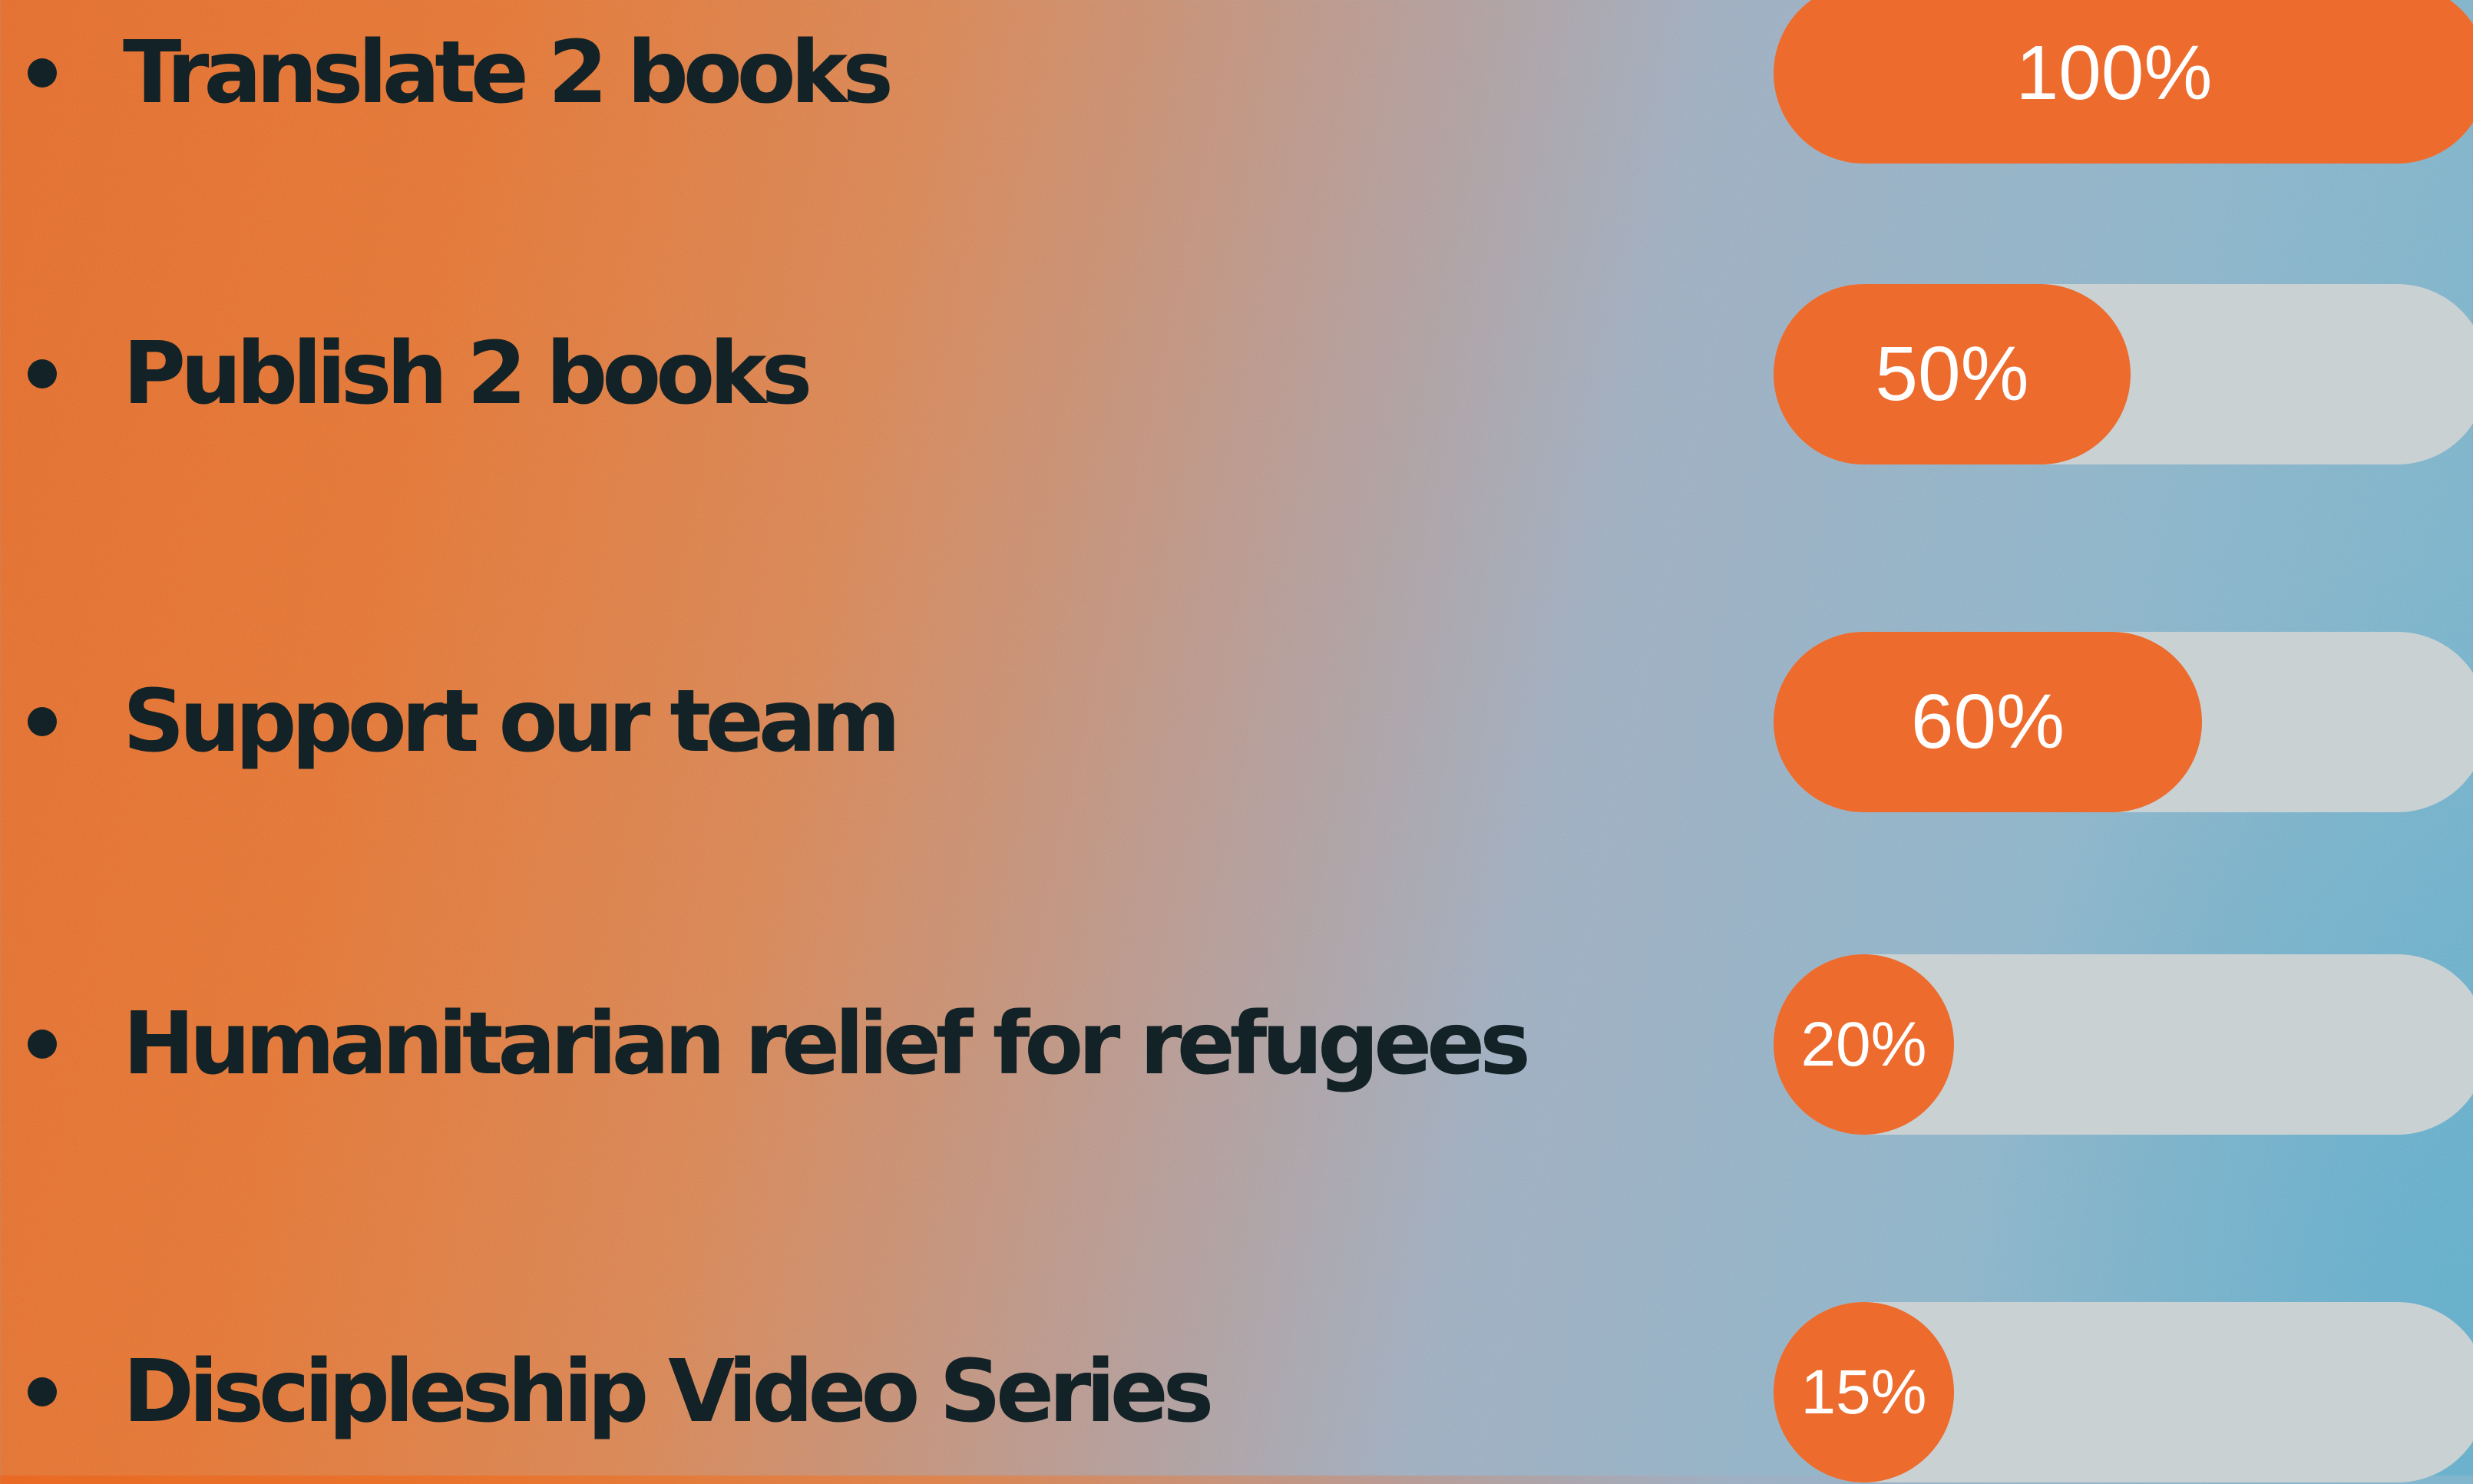  What do you see at coordinates (2123, 374) in the screenshot?
I see `progress-track: 50%` at bounding box center [2123, 374].